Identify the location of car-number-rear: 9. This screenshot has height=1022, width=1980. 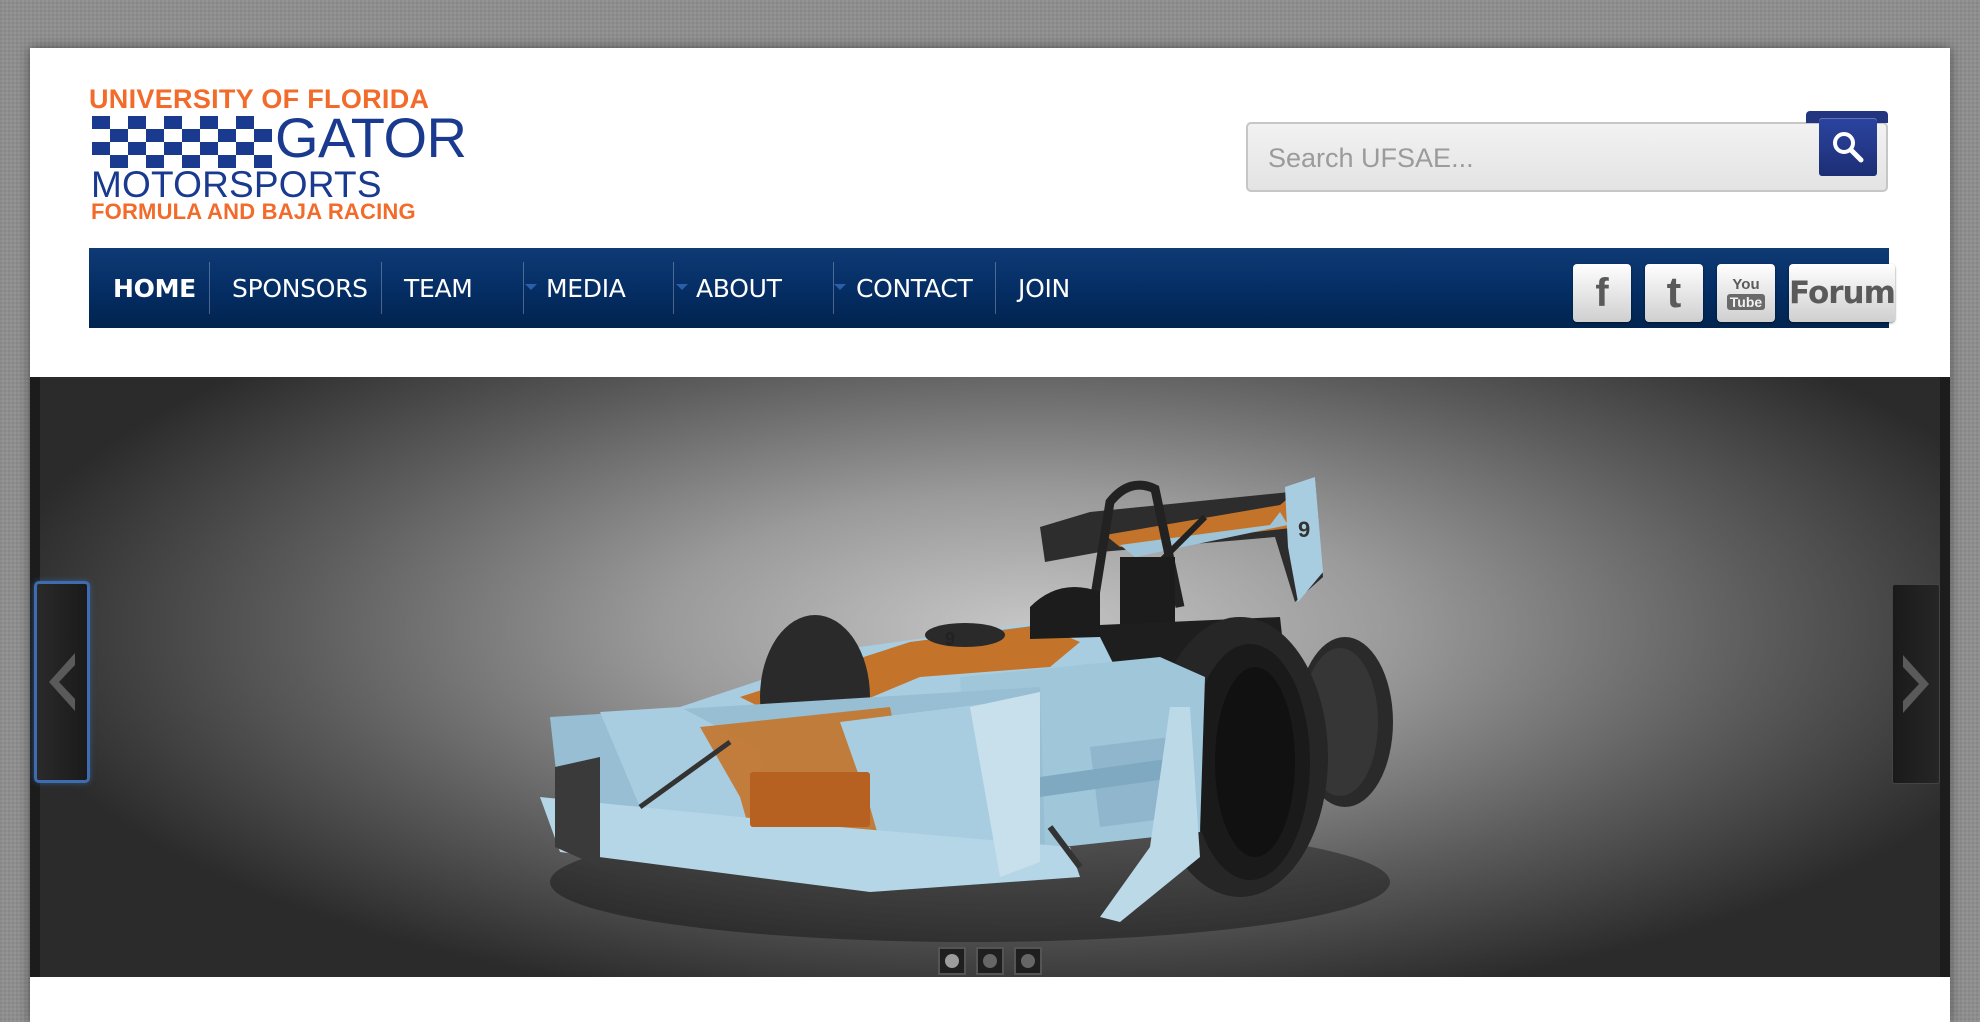
(1304, 529).